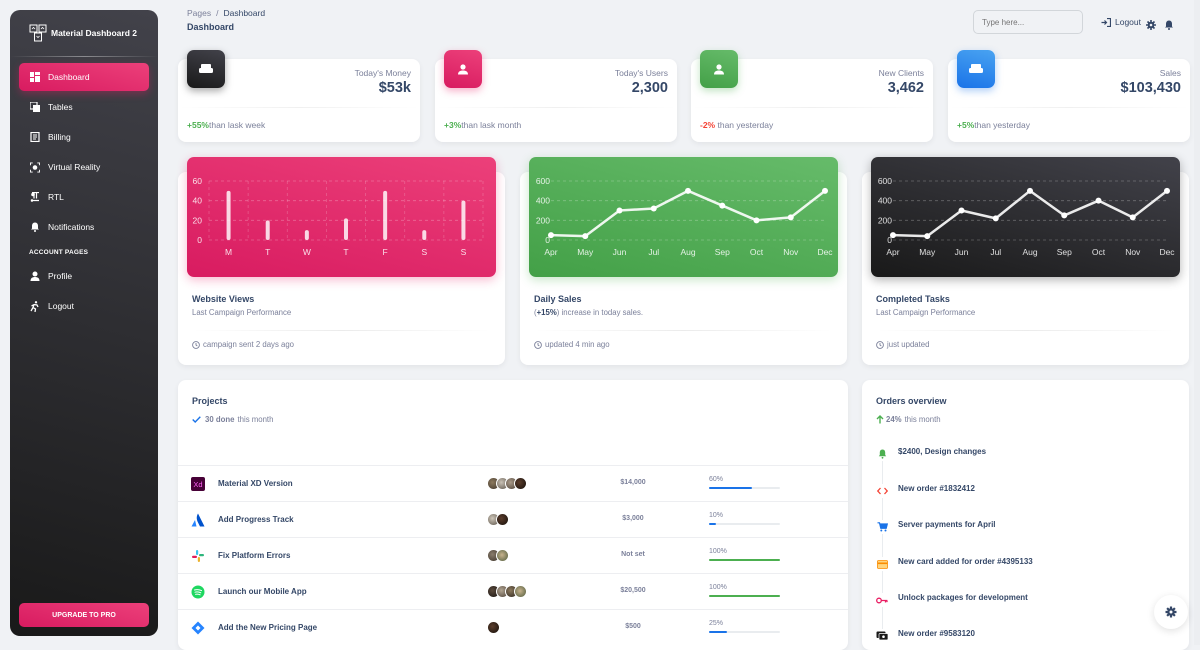 The image size is (1200, 650). I want to click on adobe-xd-logo-icon: Xd, so click(198, 484).